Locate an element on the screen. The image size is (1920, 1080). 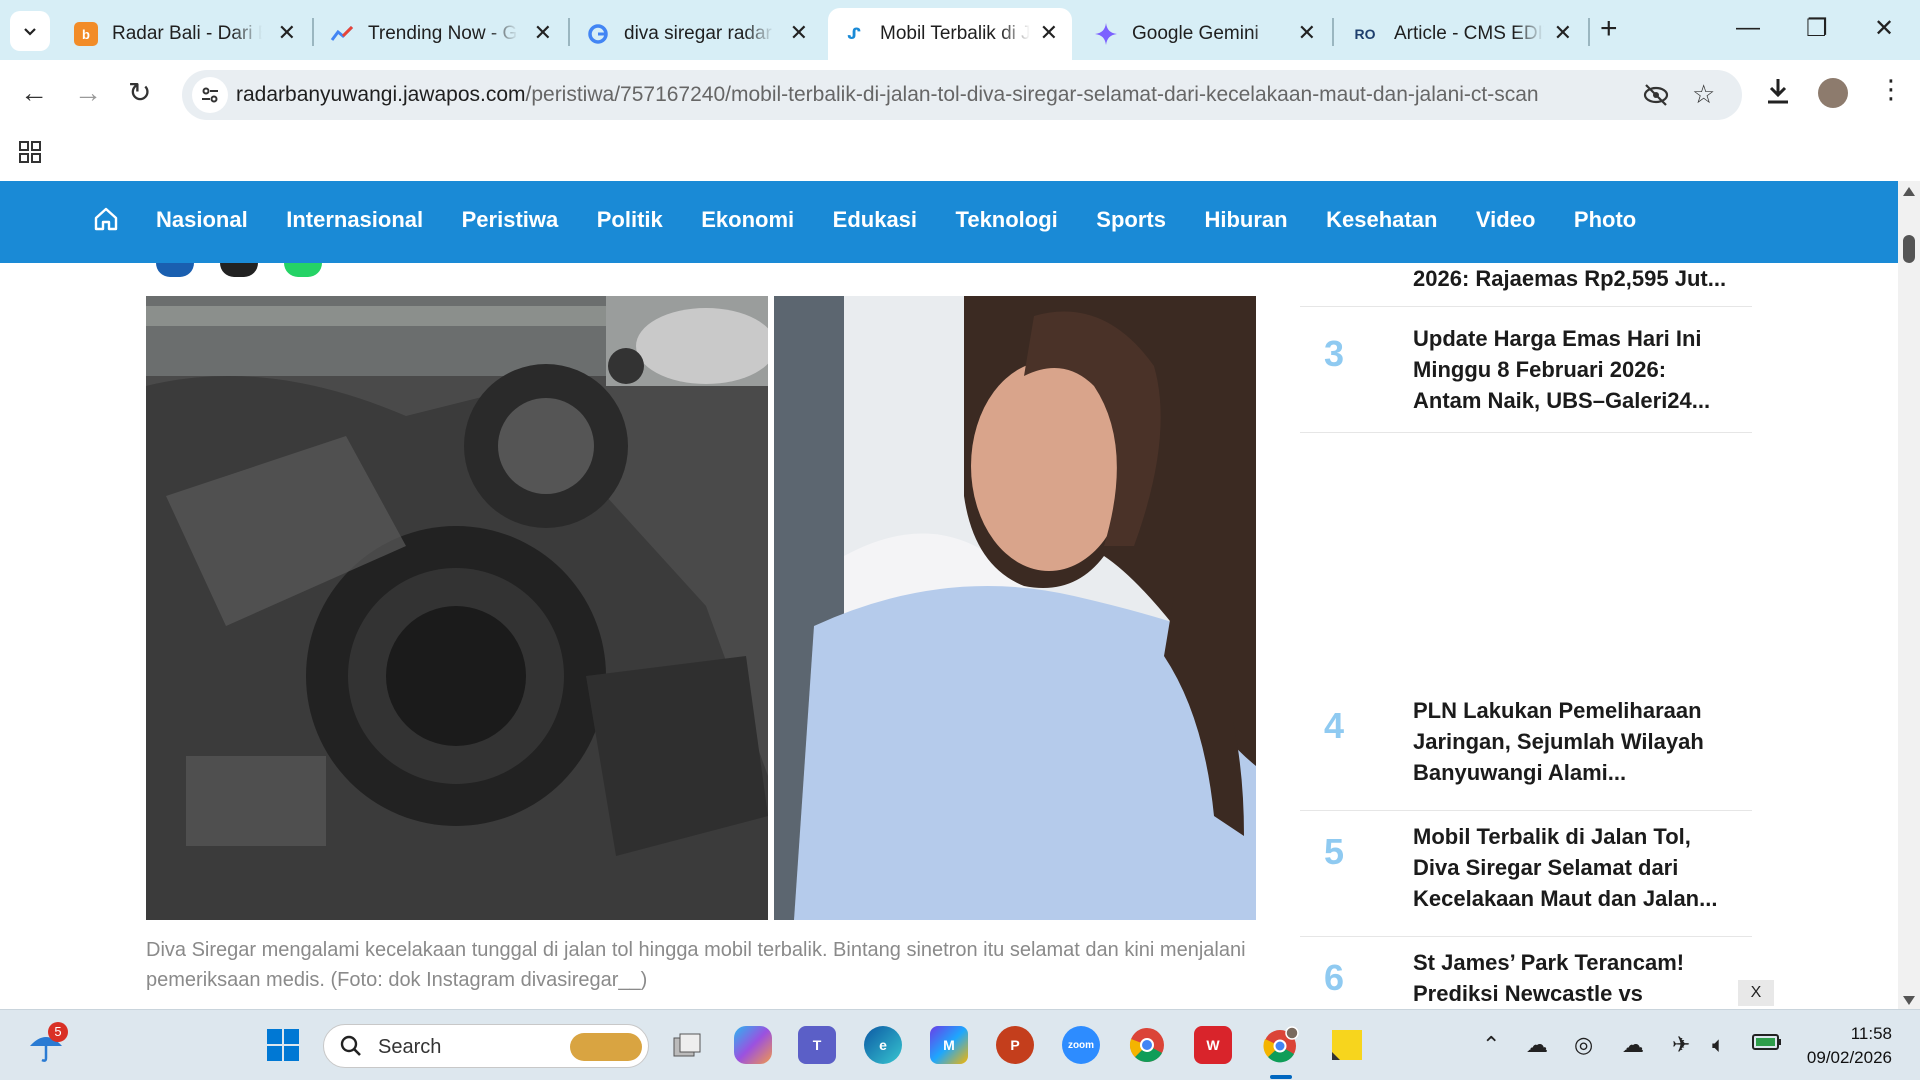
nav-item-politik: Politik is located at coordinates (630, 220).